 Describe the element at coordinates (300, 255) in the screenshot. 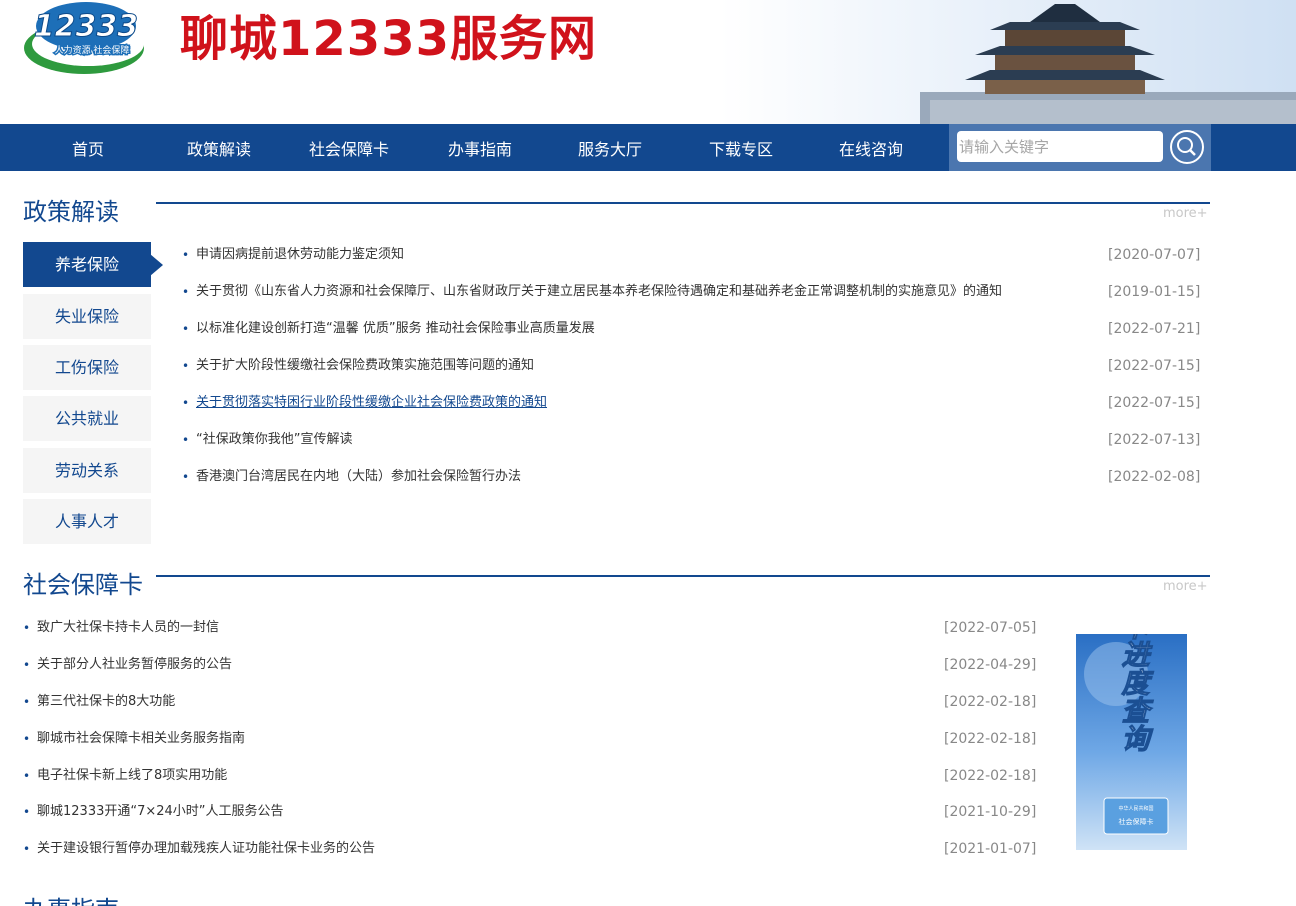

I see `policy-item-title: 申请因病提前退休劳动能力鉴定须知` at that location.